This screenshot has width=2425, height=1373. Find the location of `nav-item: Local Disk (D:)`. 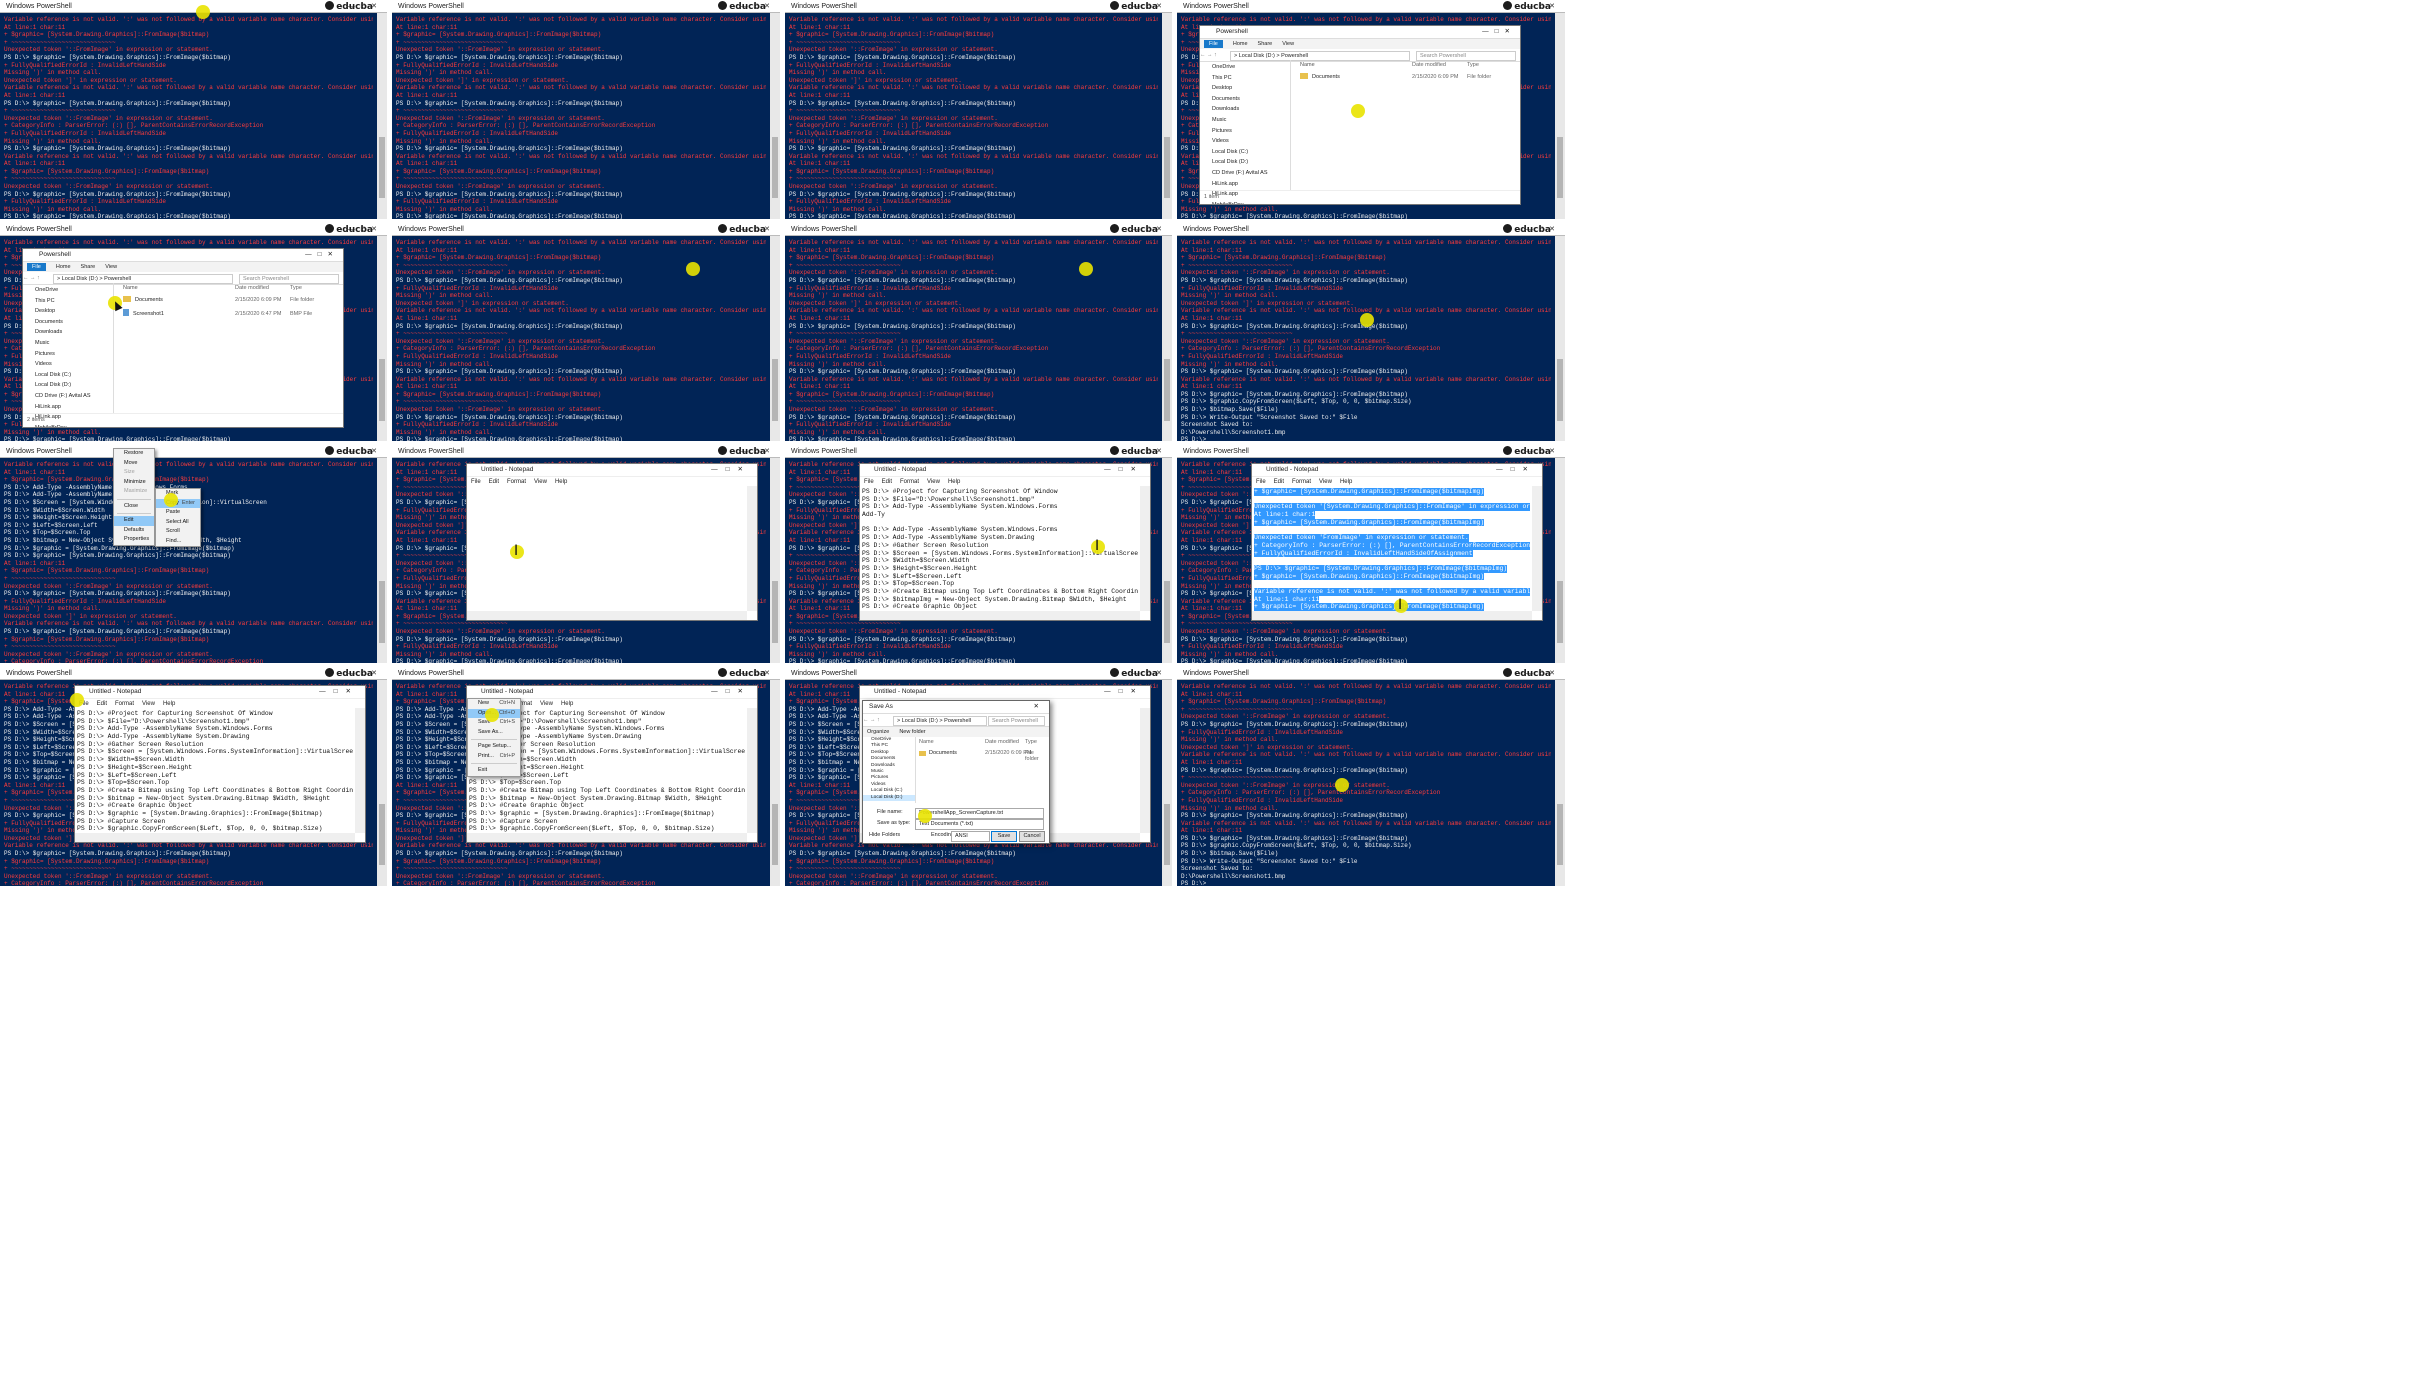

nav-item: Local Disk (D:) is located at coordinates (68, 385).